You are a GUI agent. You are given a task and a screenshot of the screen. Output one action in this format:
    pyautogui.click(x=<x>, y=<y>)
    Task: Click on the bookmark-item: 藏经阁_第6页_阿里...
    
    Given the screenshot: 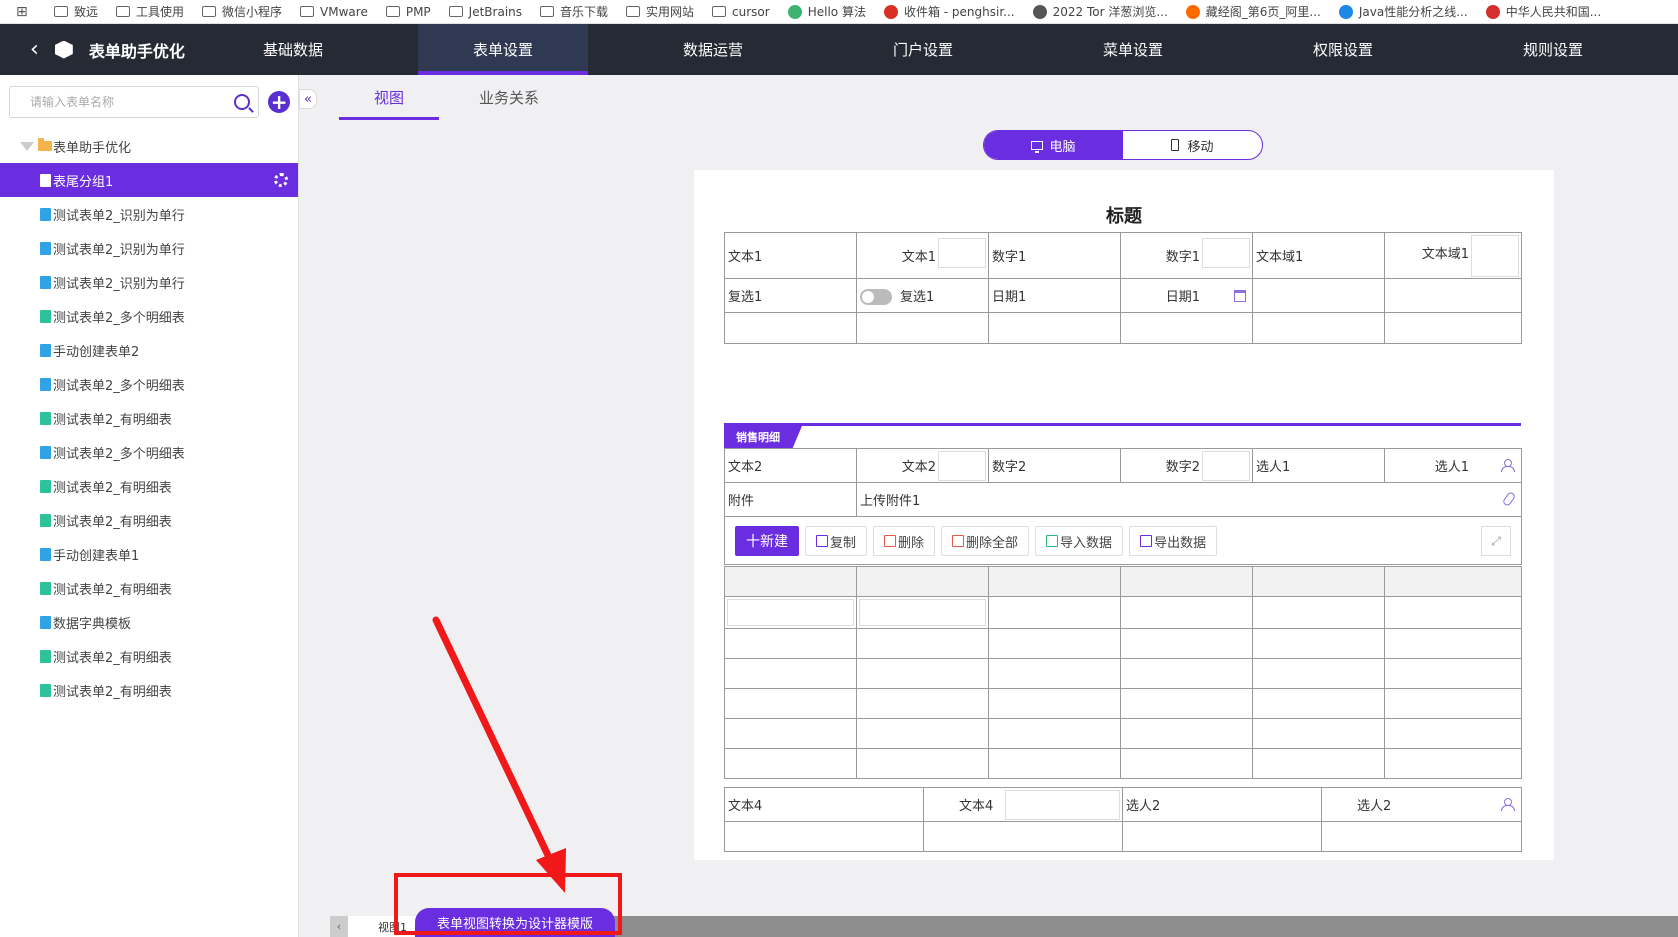 What is the action you would take?
    pyautogui.click(x=1253, y=11)
    